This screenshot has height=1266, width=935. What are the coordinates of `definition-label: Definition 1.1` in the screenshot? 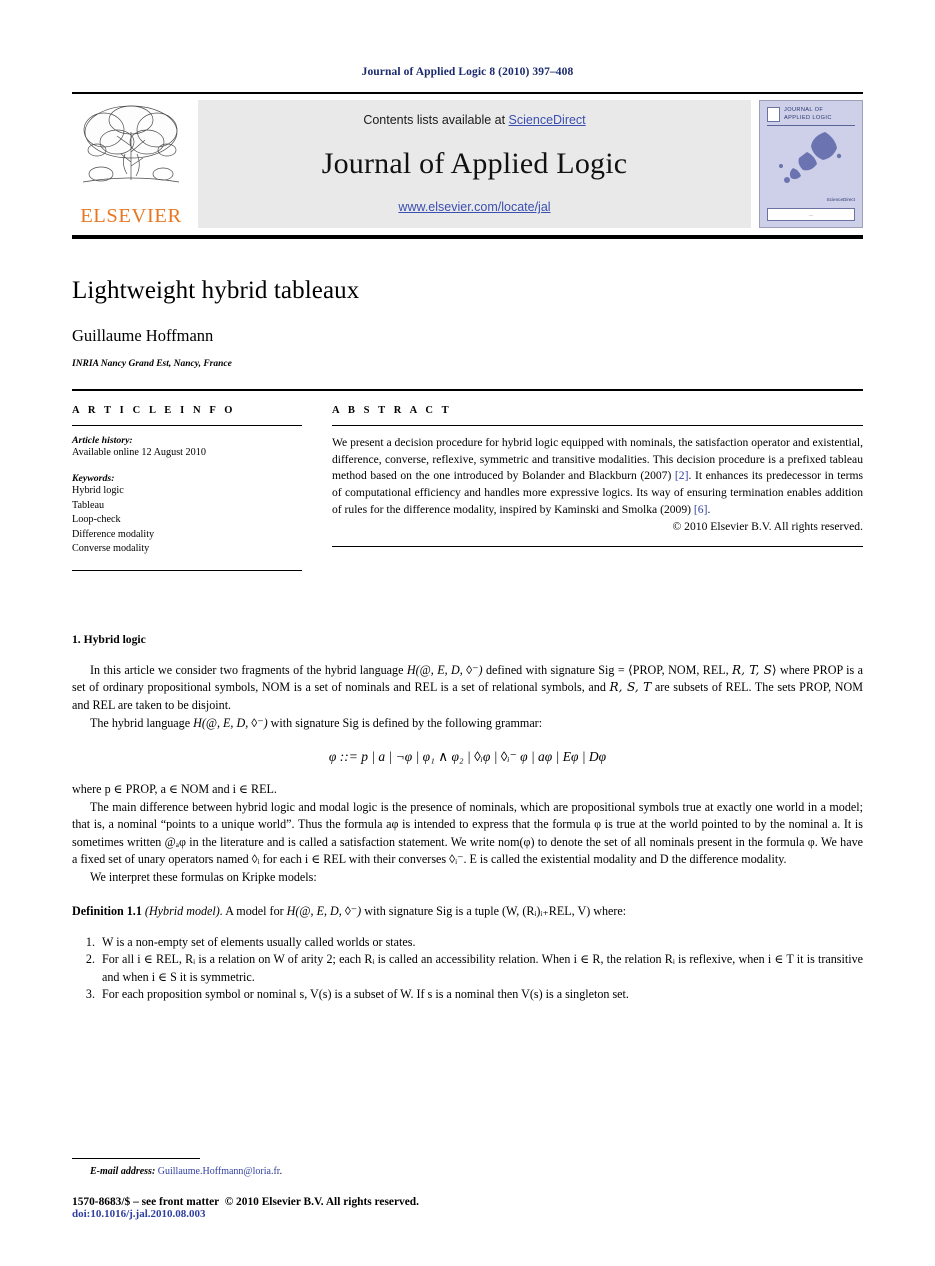 It's located at (107, 911).